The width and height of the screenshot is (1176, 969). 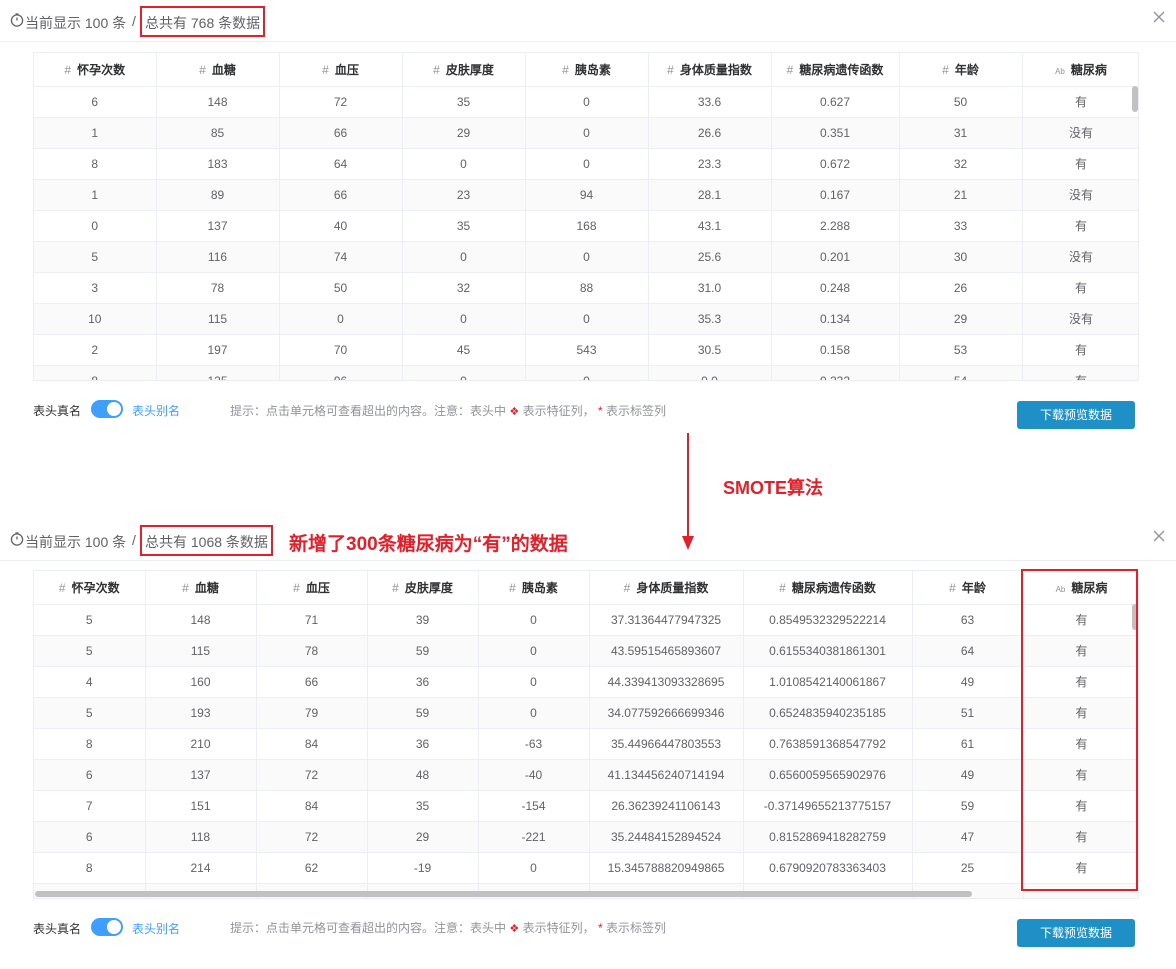 I want to click on table-cell: 37.31364477947325, so click(x=666, y=620).